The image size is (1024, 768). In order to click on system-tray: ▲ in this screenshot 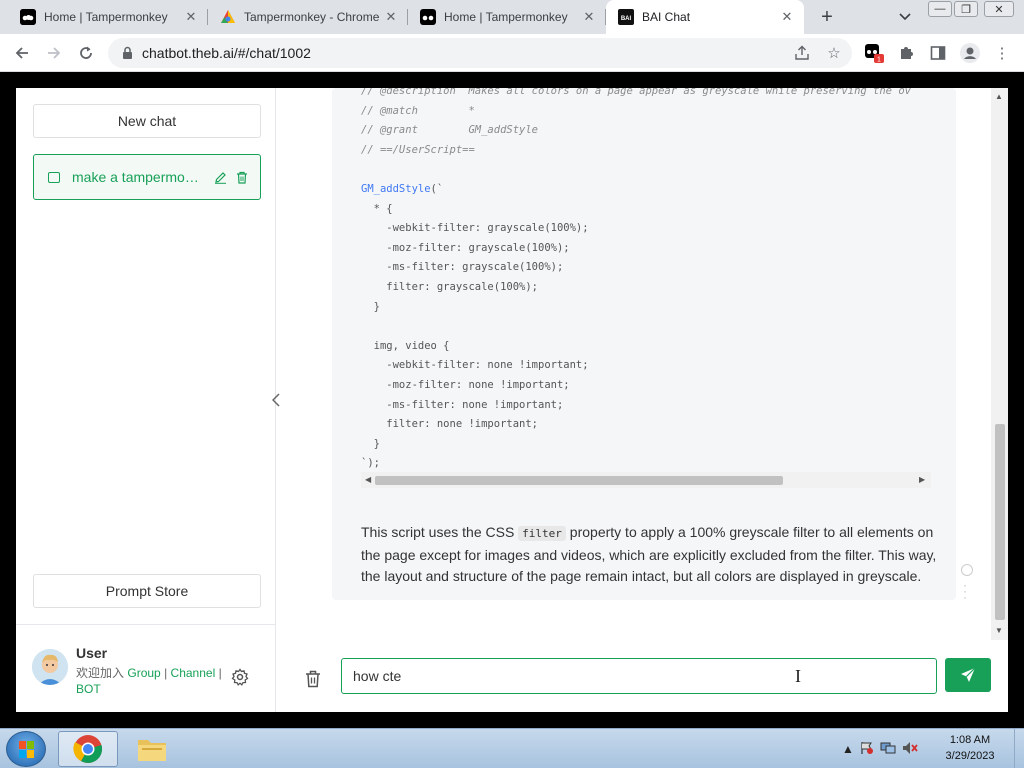, I will do `click(880, 749)`.